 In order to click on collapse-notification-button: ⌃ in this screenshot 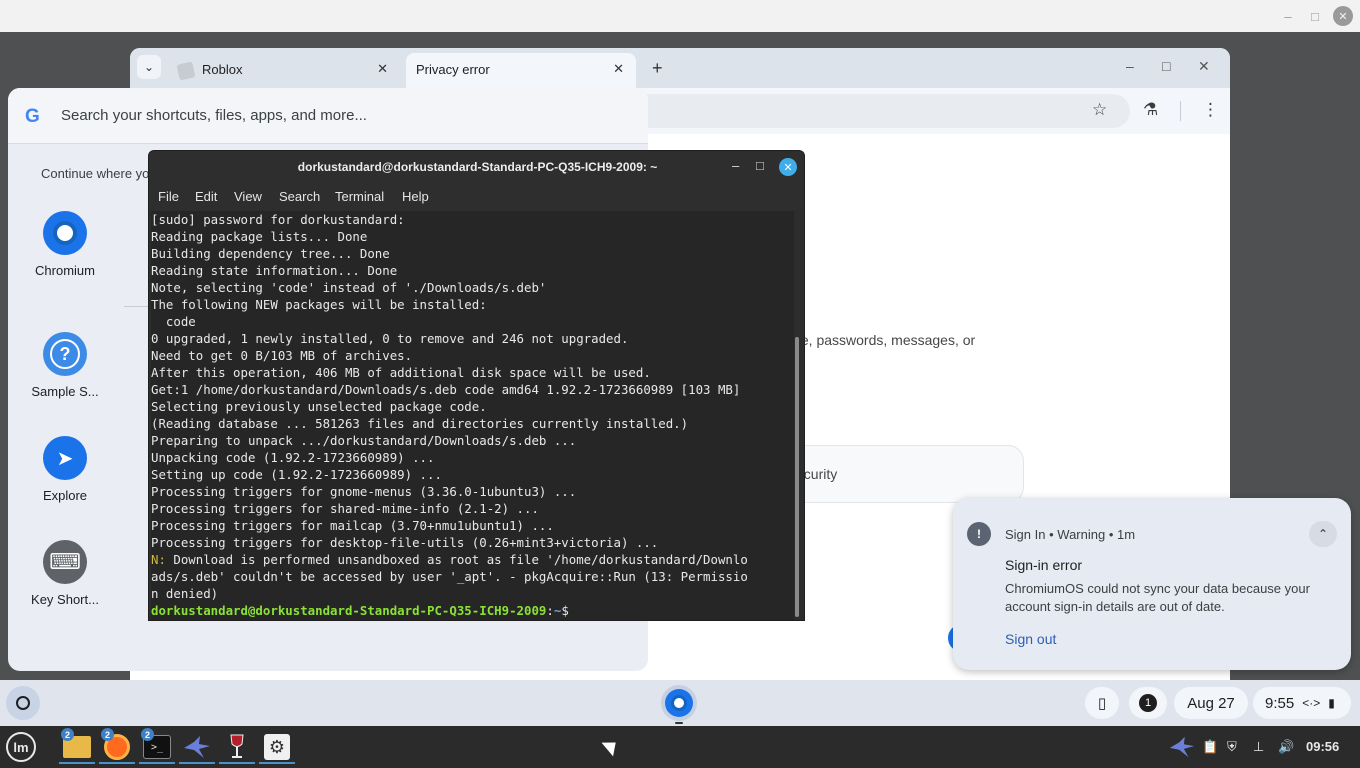, I will do `click(1323, 534)`.